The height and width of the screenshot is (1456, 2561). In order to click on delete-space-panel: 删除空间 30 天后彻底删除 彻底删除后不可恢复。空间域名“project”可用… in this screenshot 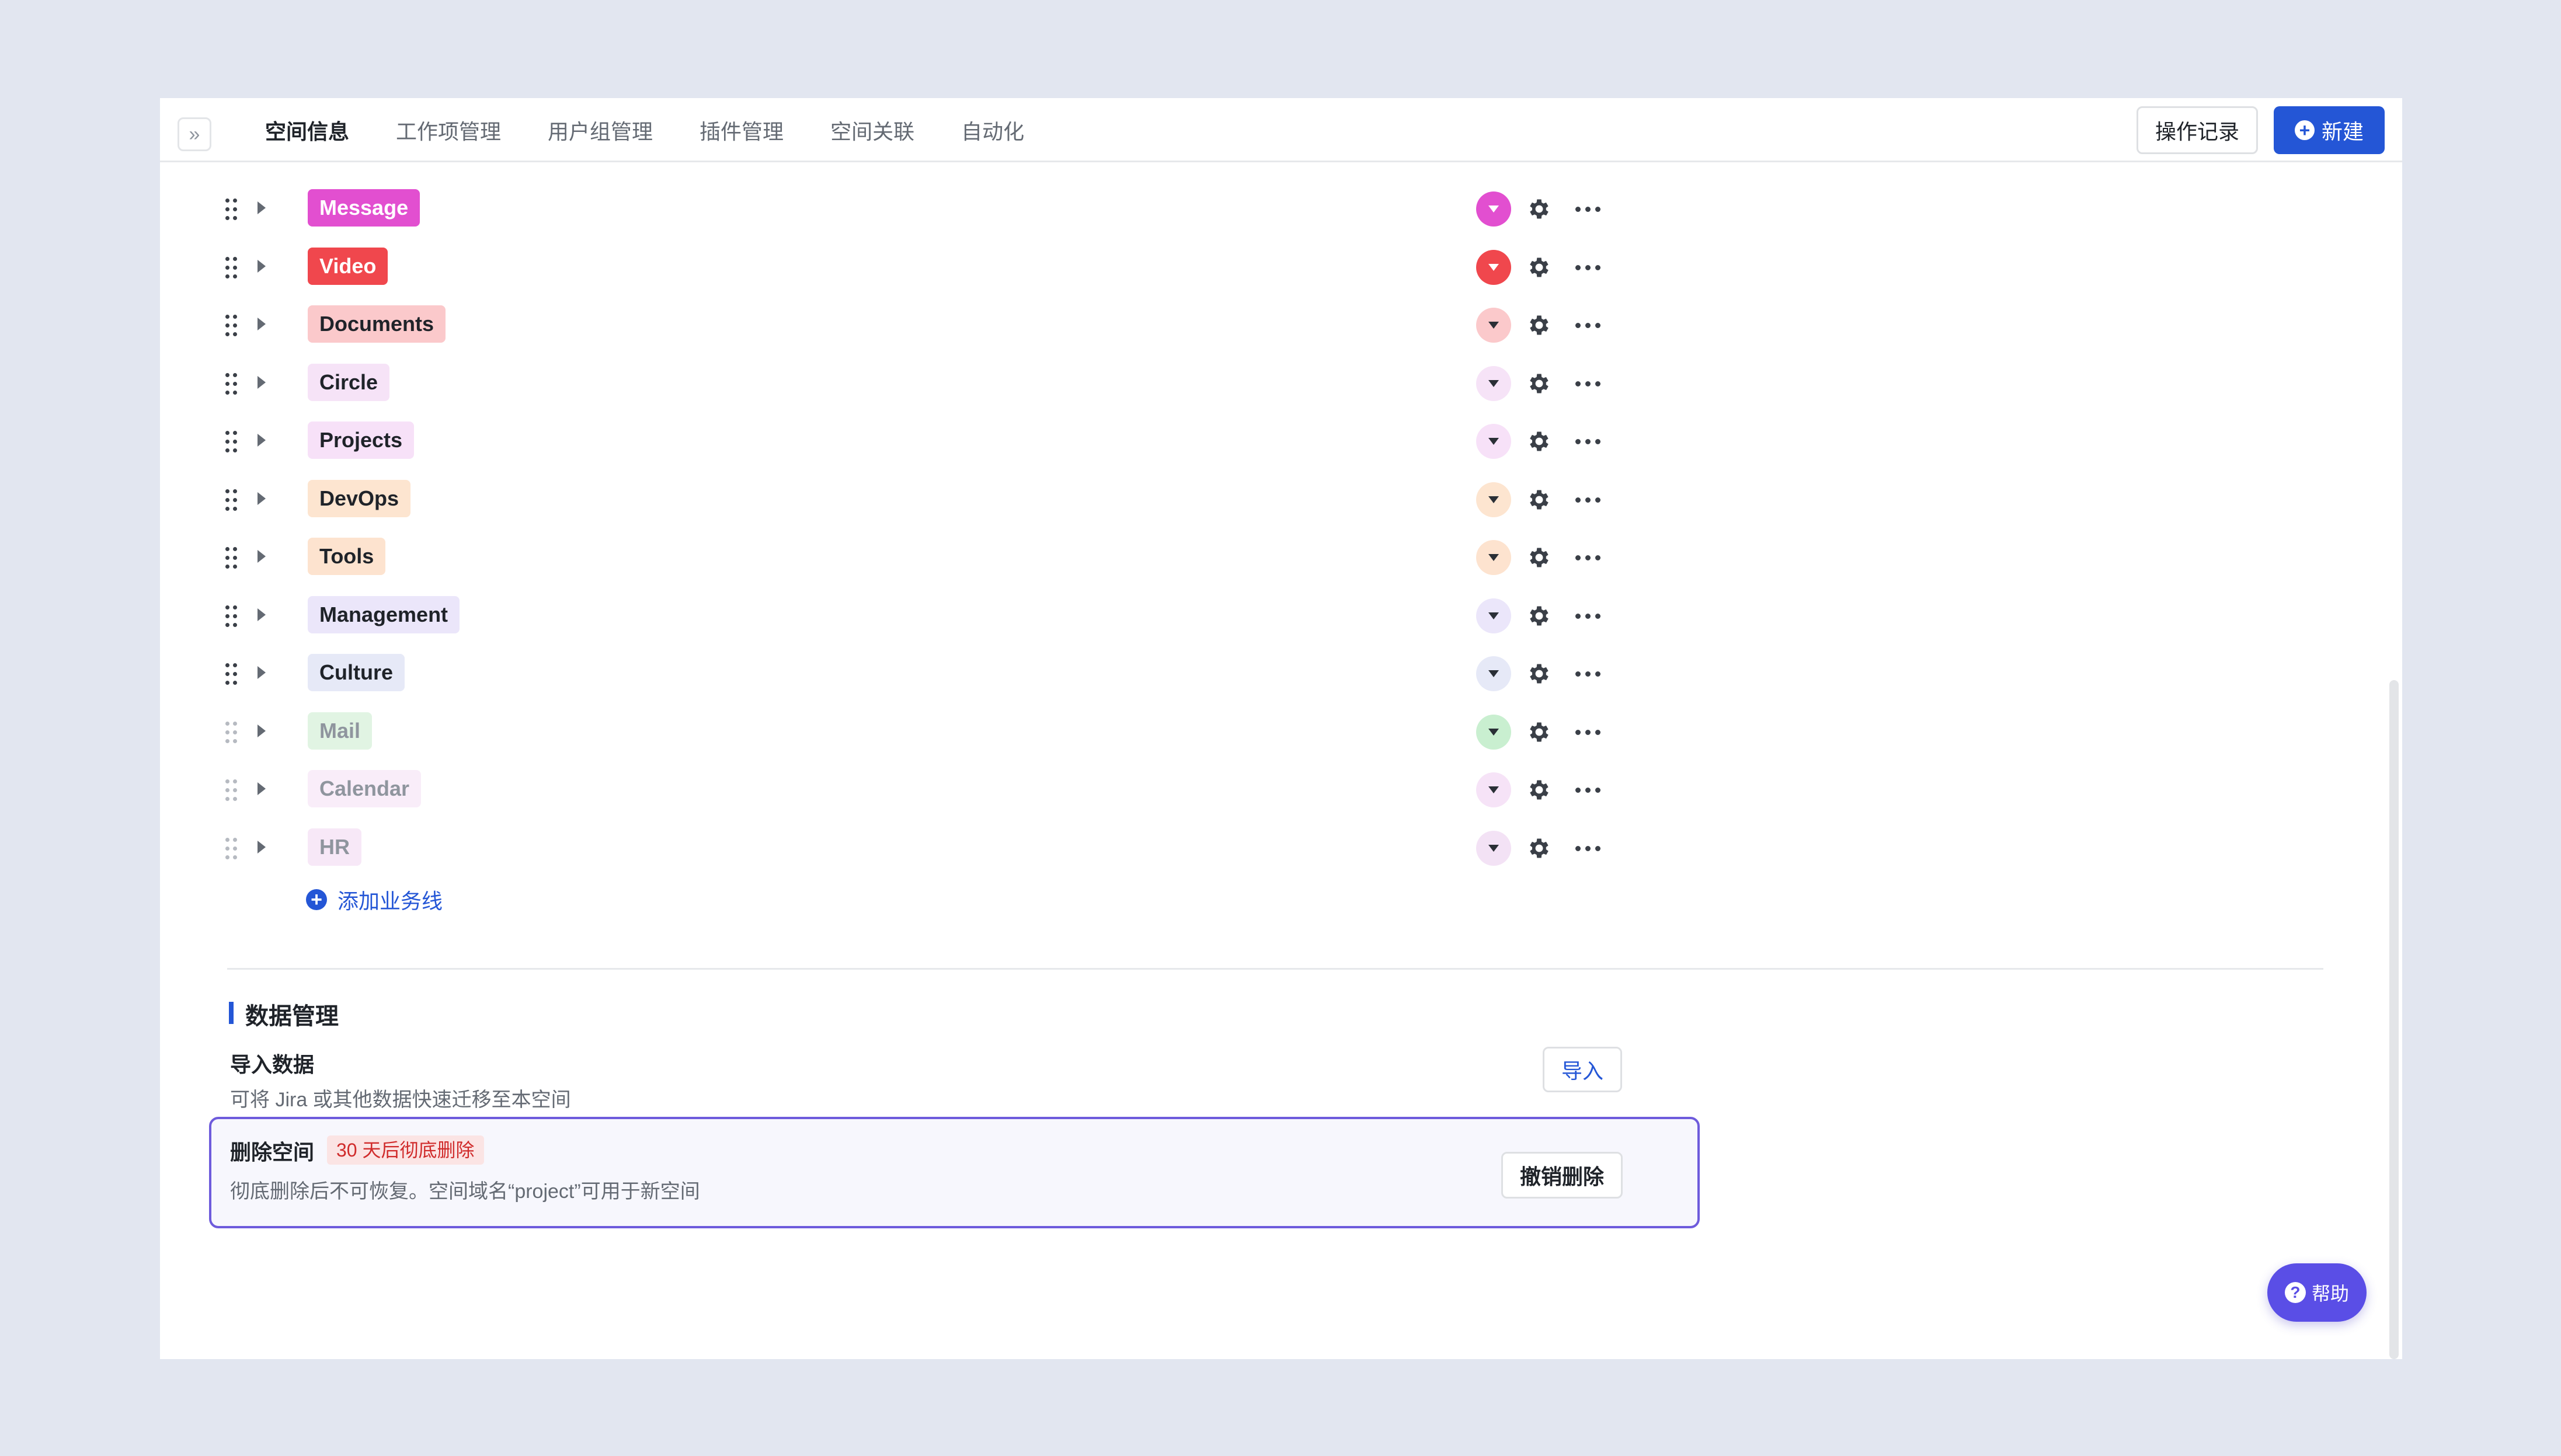, I will do `click(954, 1172)`.